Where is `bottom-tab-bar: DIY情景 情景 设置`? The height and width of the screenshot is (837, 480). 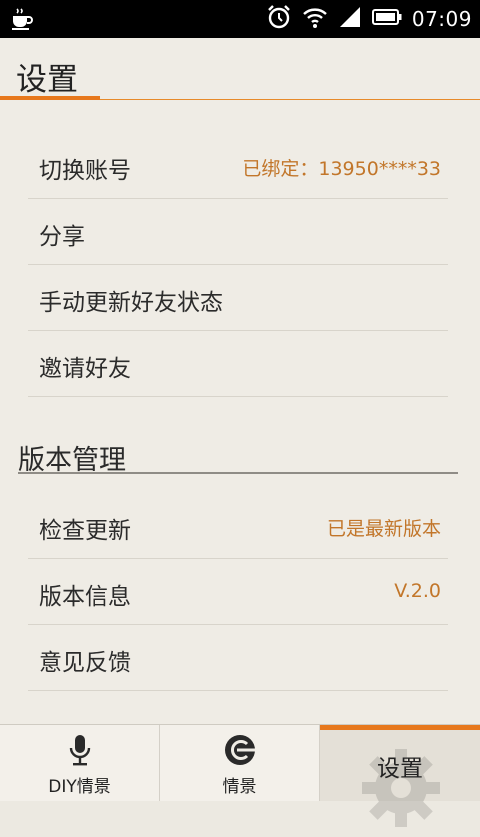
bottom-tab-bar: DIY情景 情景 设置 is located at coordinates (240, 775).